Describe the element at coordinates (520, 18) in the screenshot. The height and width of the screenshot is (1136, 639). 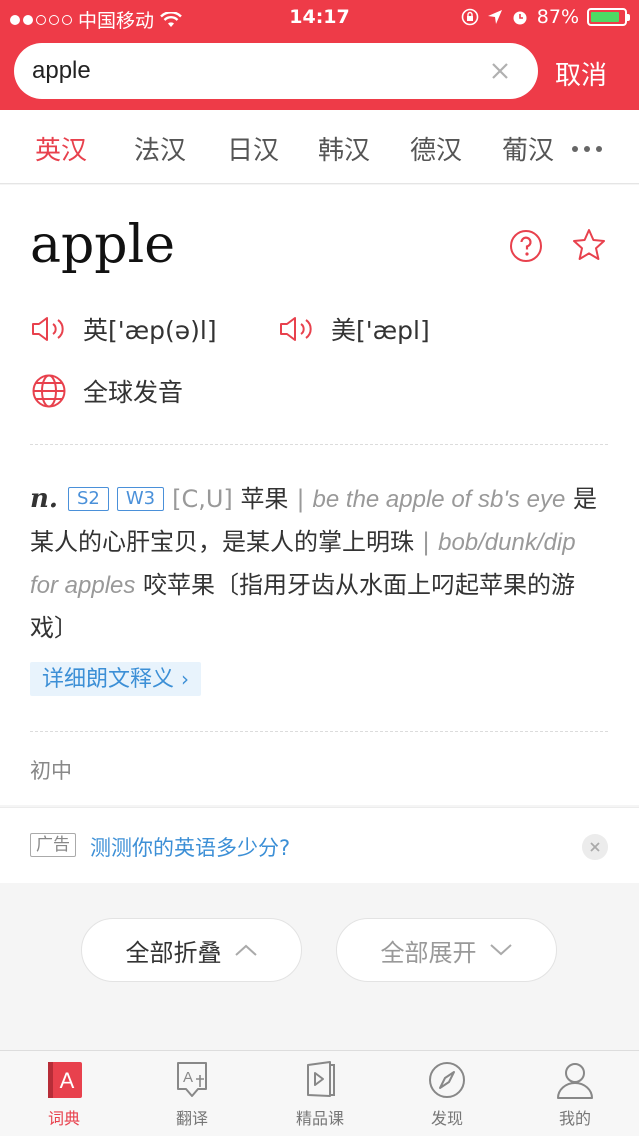
I see `alarm-icon` at that location.